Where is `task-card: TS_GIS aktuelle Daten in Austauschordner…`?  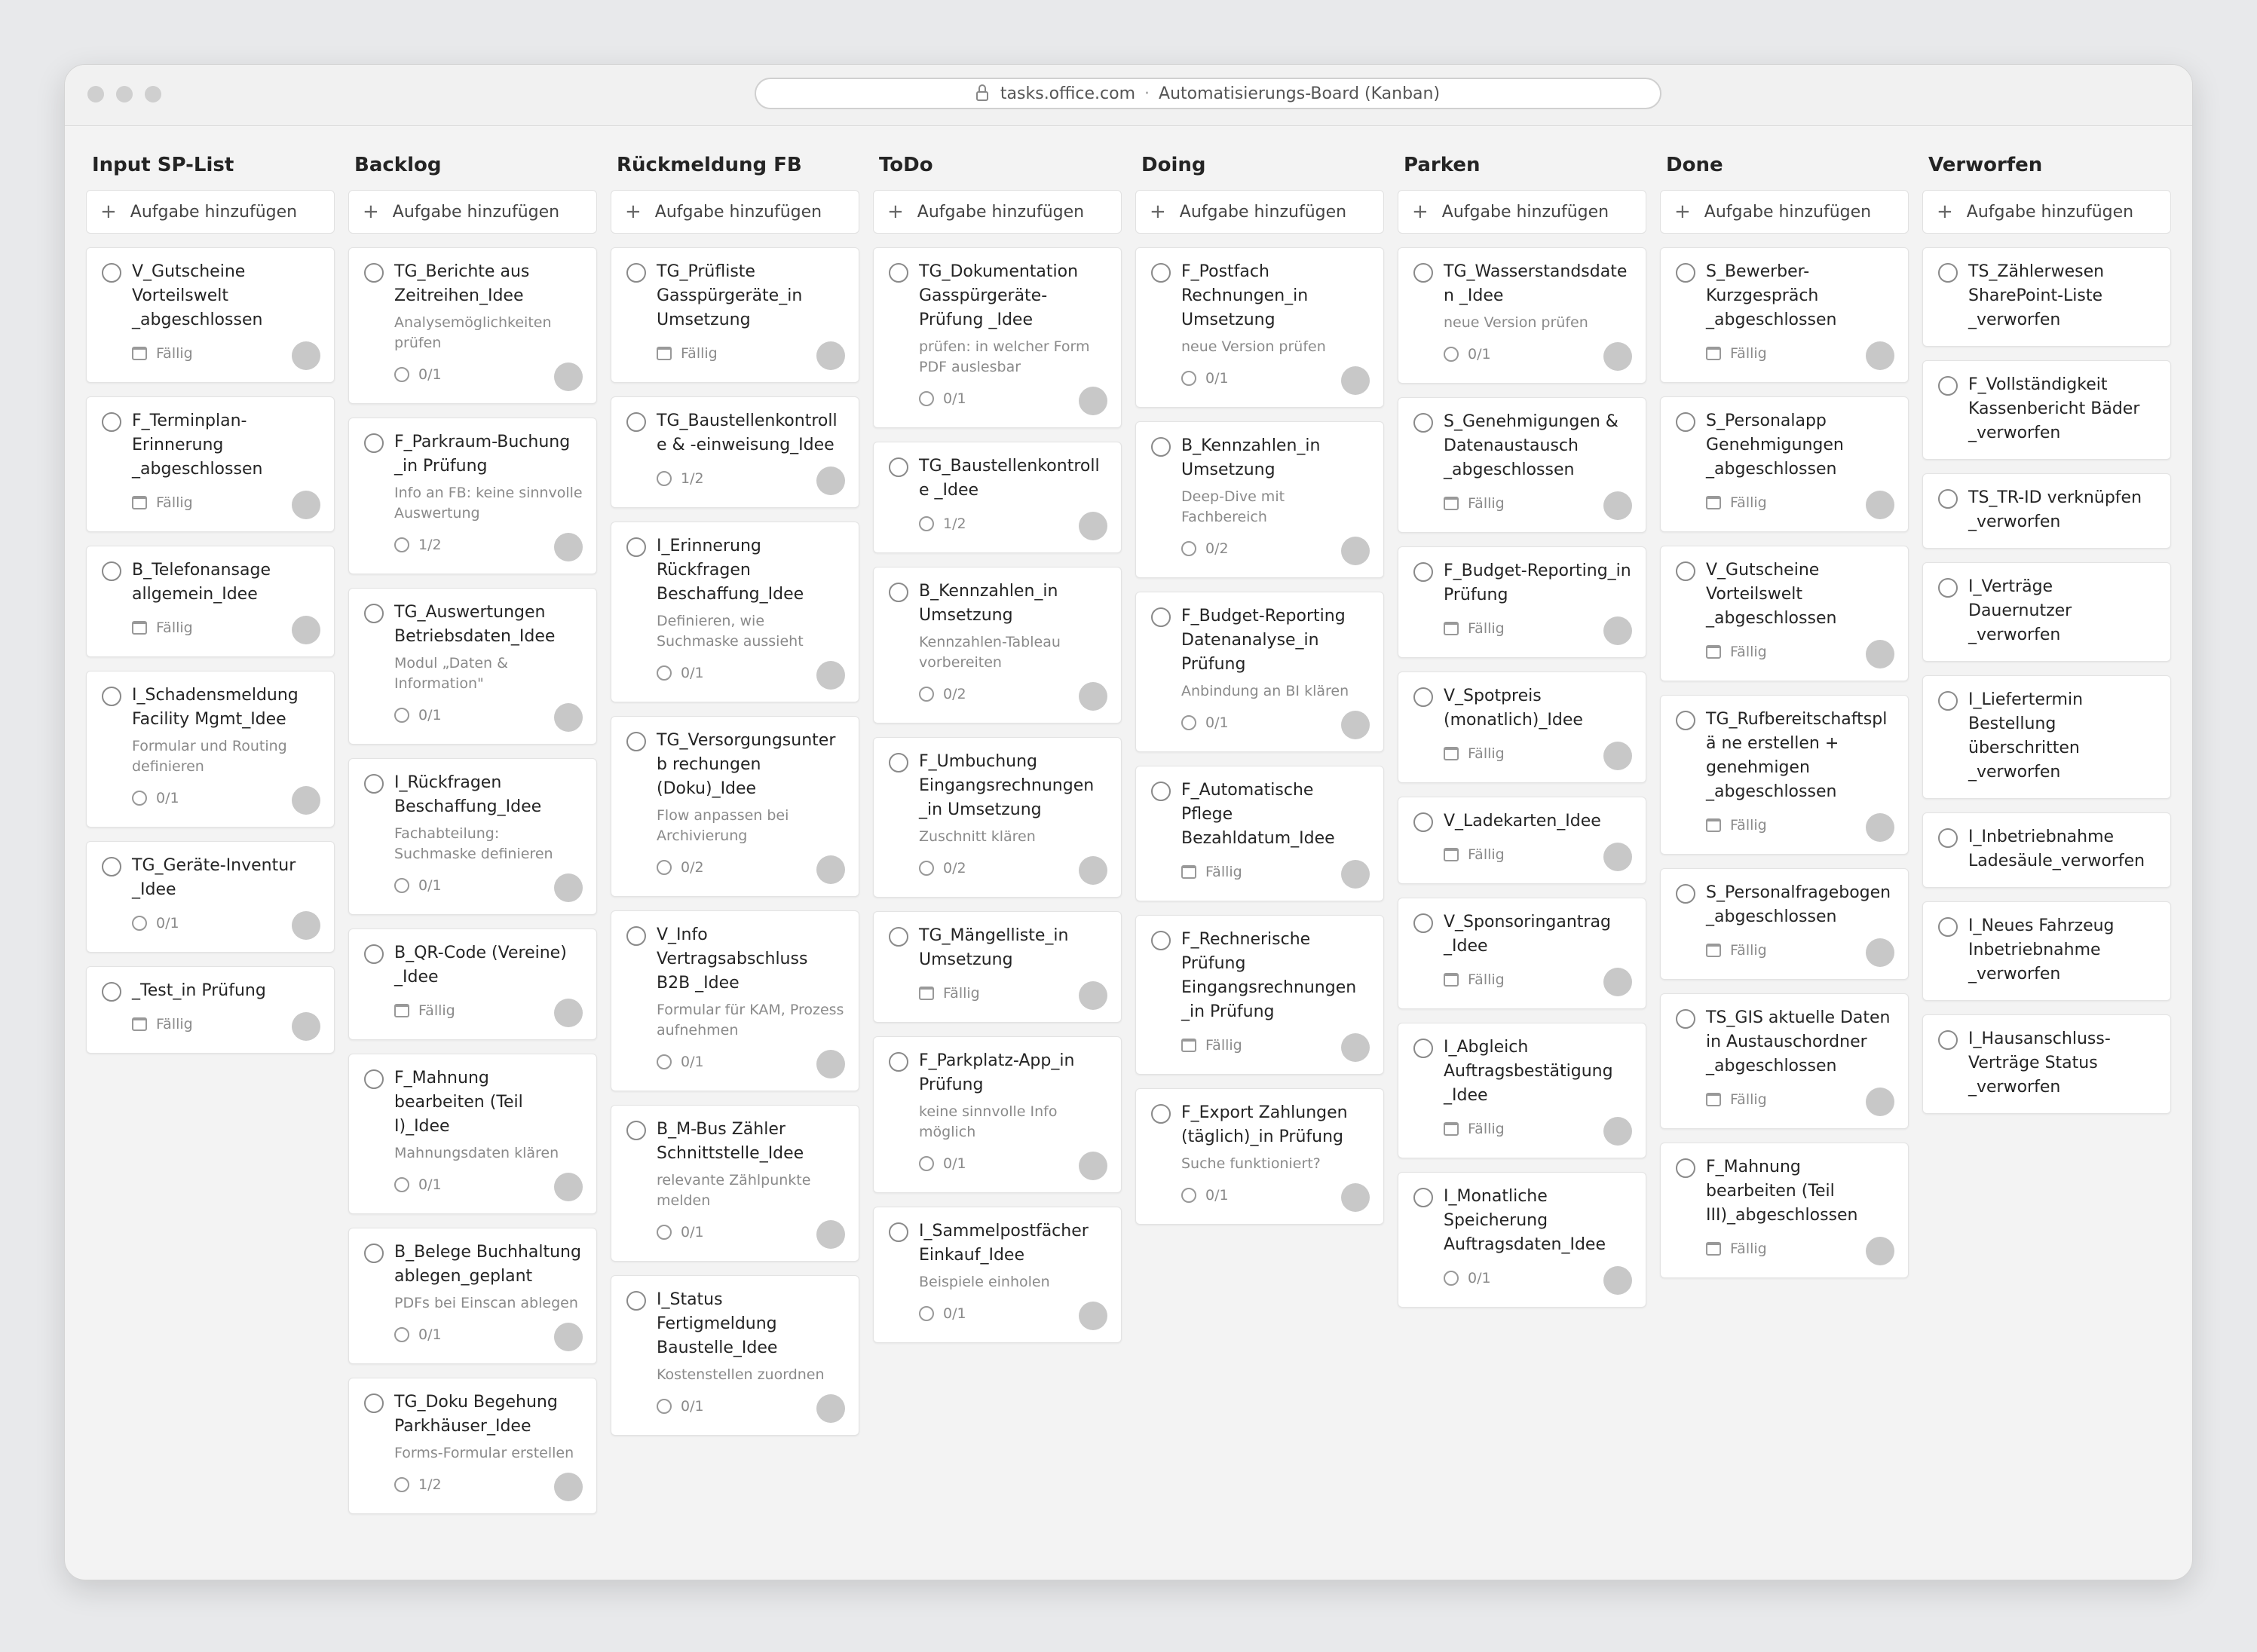
task-card: TS_GIS aktuelle Daten in Austauschordner… is located at coordinates (1784, 1061).